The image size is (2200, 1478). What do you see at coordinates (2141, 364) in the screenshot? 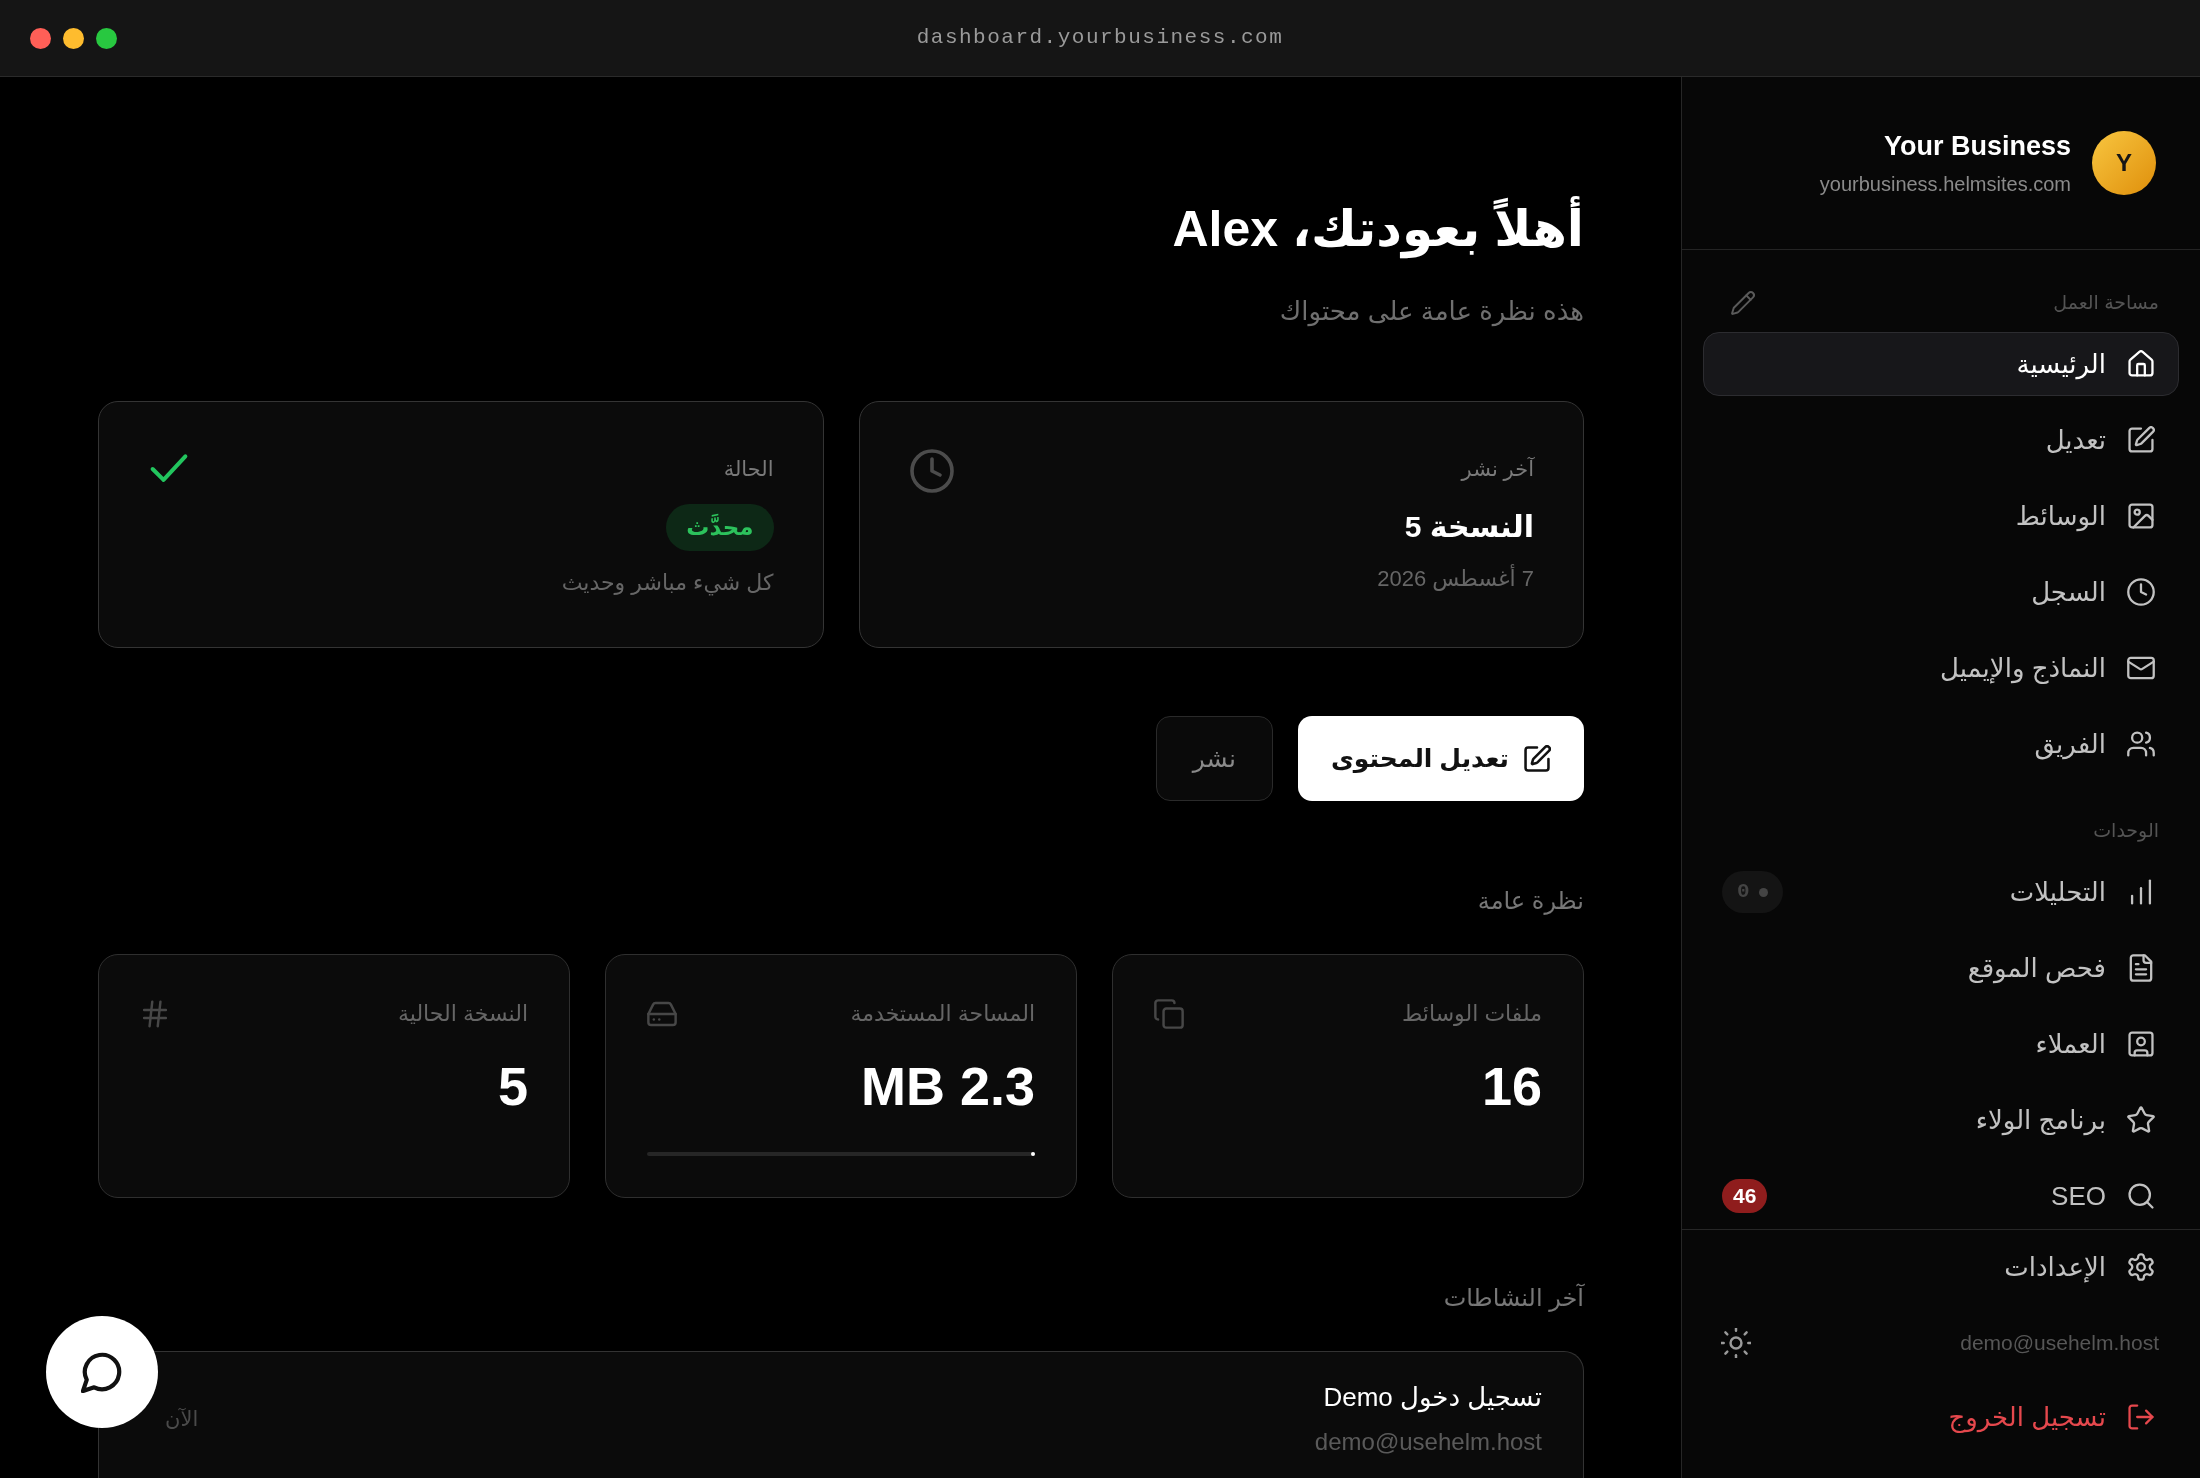
I see `home-icon` at bounding box center [2141, 364].